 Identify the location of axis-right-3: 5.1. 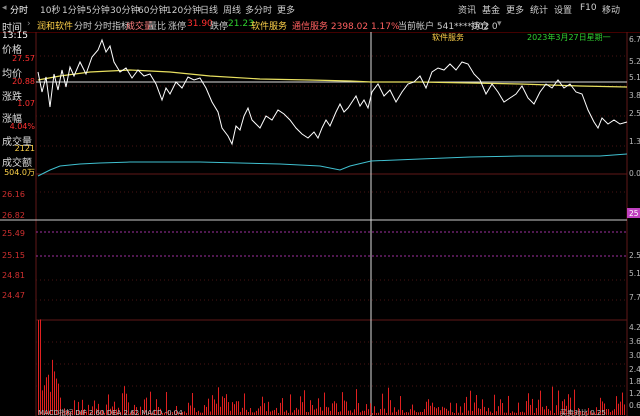
(634, 77).